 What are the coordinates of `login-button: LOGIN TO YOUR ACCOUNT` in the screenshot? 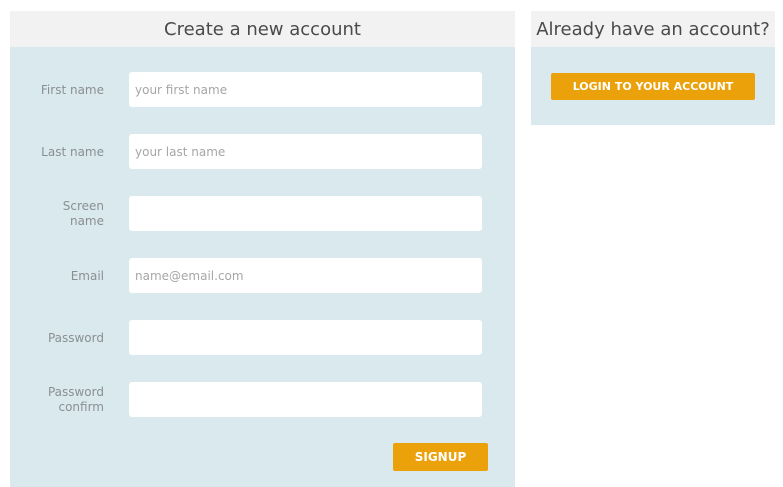 It's located at (653, 86).